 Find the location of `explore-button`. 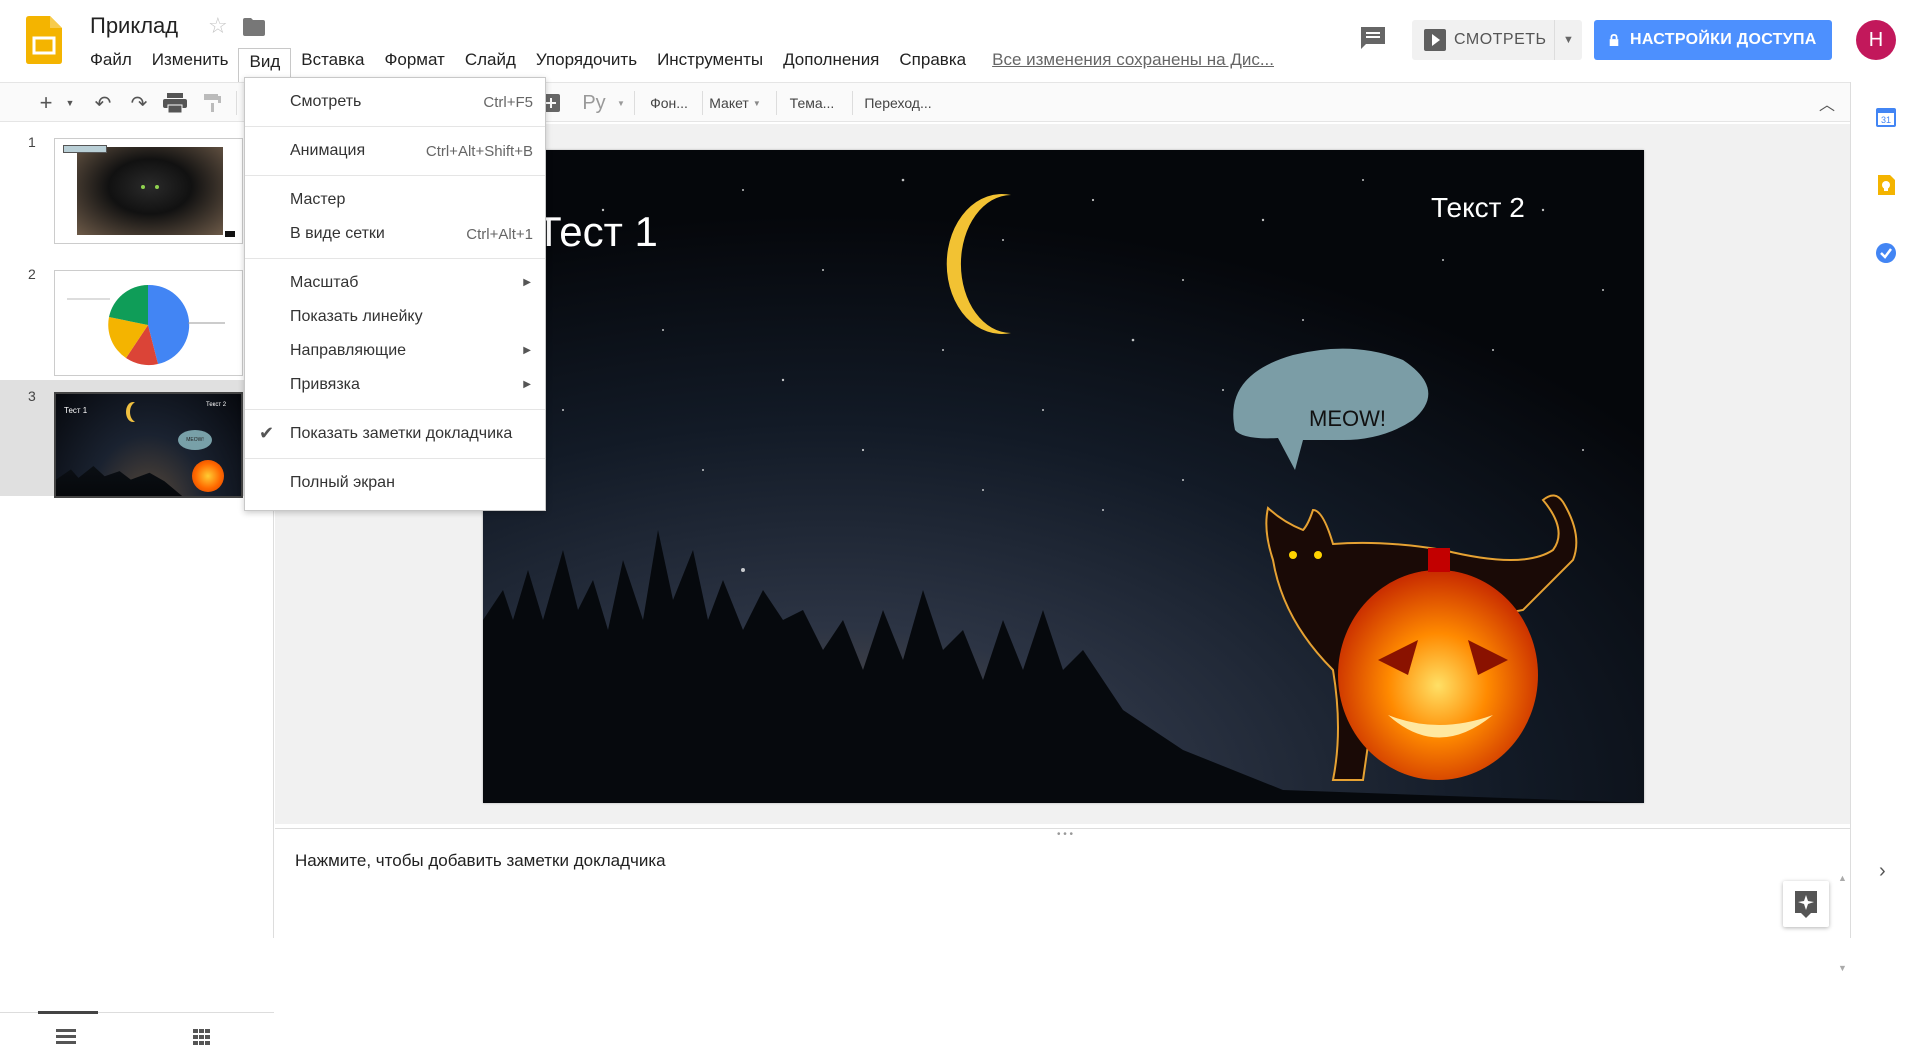

explore-button is located at coordinates (1806, 904).